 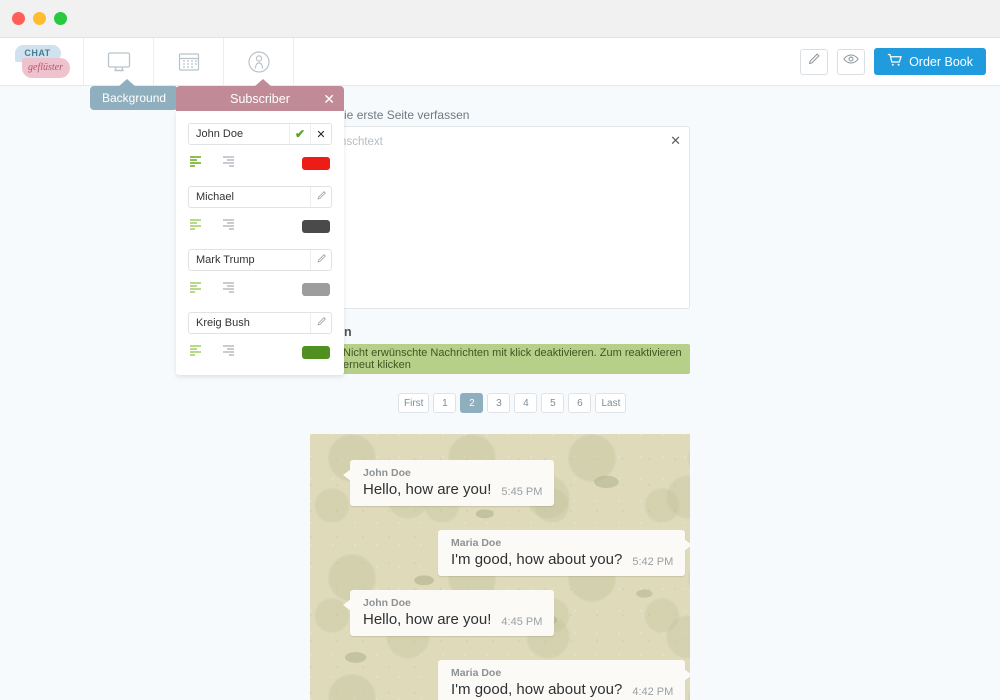 What do you see at coordinates (215, 197) in the screenshot?
I see `subscriber-name-value: Michael` at bounding box center [215, 197].